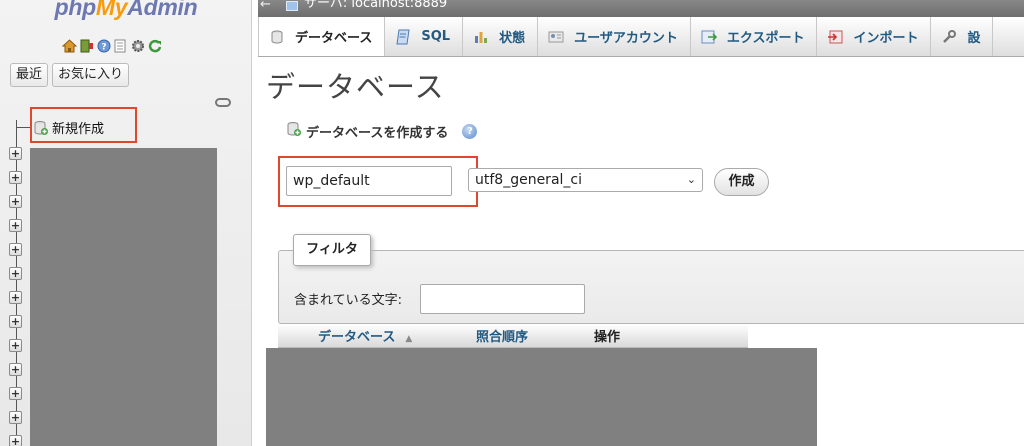 The width and height of the screenshot is (1024, 446). Describe the element at coordinates (334, 38) in the screenshot. I see `tab-label: データベース` at that location.